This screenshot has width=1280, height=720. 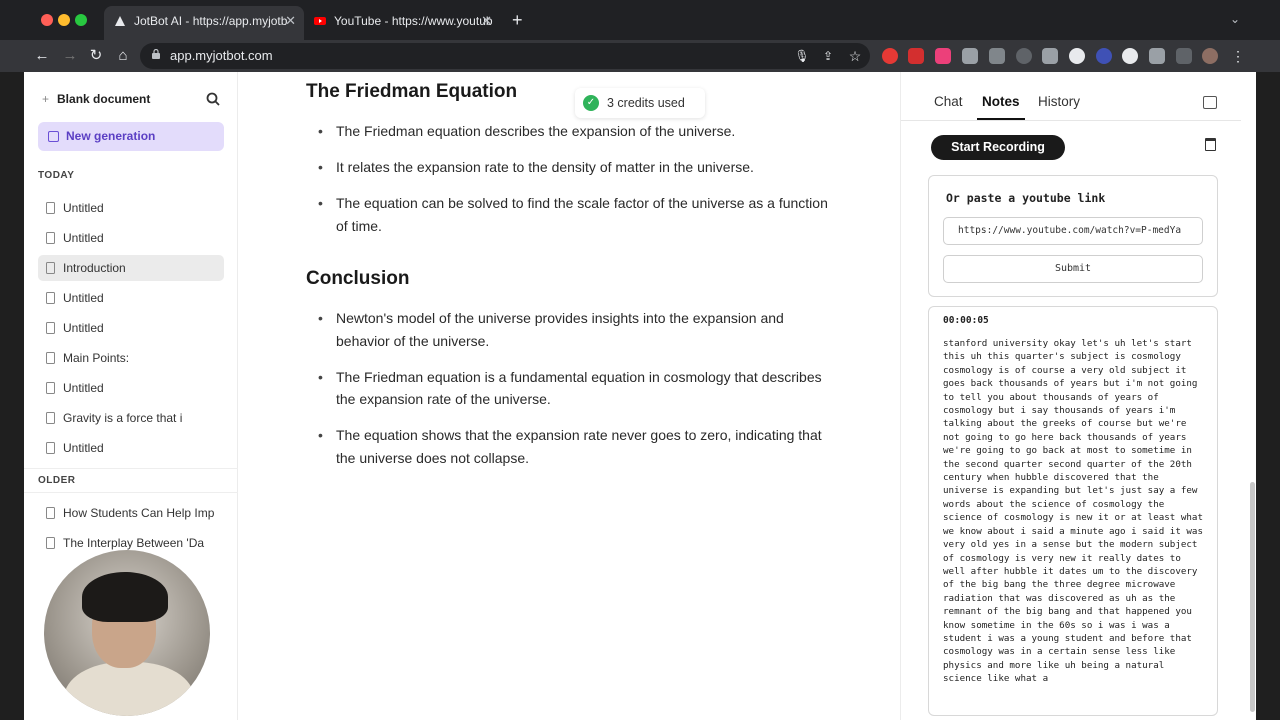 I want to click on search-icon, so click(x=213, y=99).